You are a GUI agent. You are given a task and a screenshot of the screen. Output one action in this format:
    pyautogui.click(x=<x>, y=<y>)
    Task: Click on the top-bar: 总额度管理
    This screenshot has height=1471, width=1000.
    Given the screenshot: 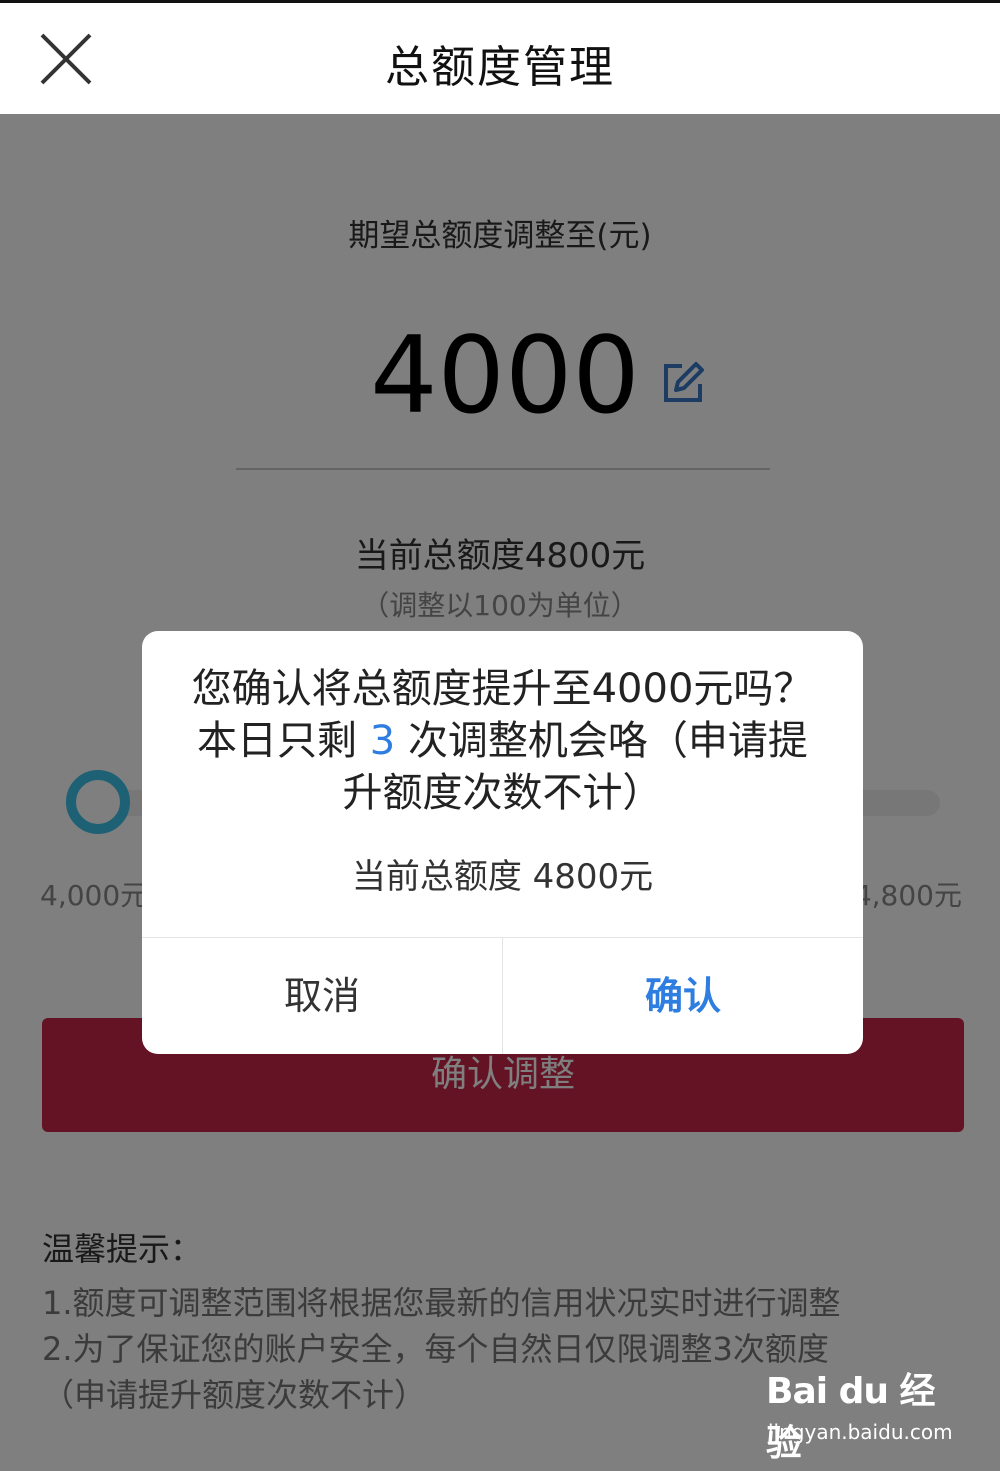 What is the action you would take?
    pyautogui.click(x=500, y=57)
    